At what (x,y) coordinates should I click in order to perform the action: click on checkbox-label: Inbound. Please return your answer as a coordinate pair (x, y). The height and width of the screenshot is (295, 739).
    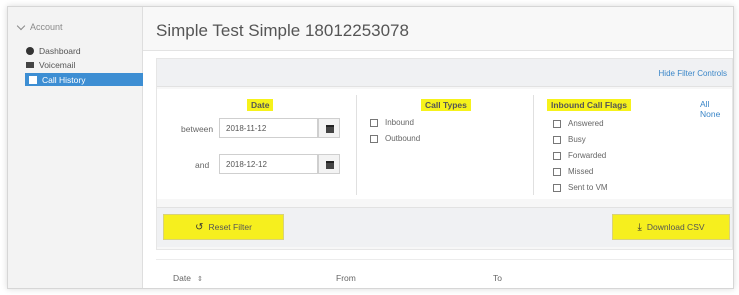
    Looking at the image, I should click on (399, 122).